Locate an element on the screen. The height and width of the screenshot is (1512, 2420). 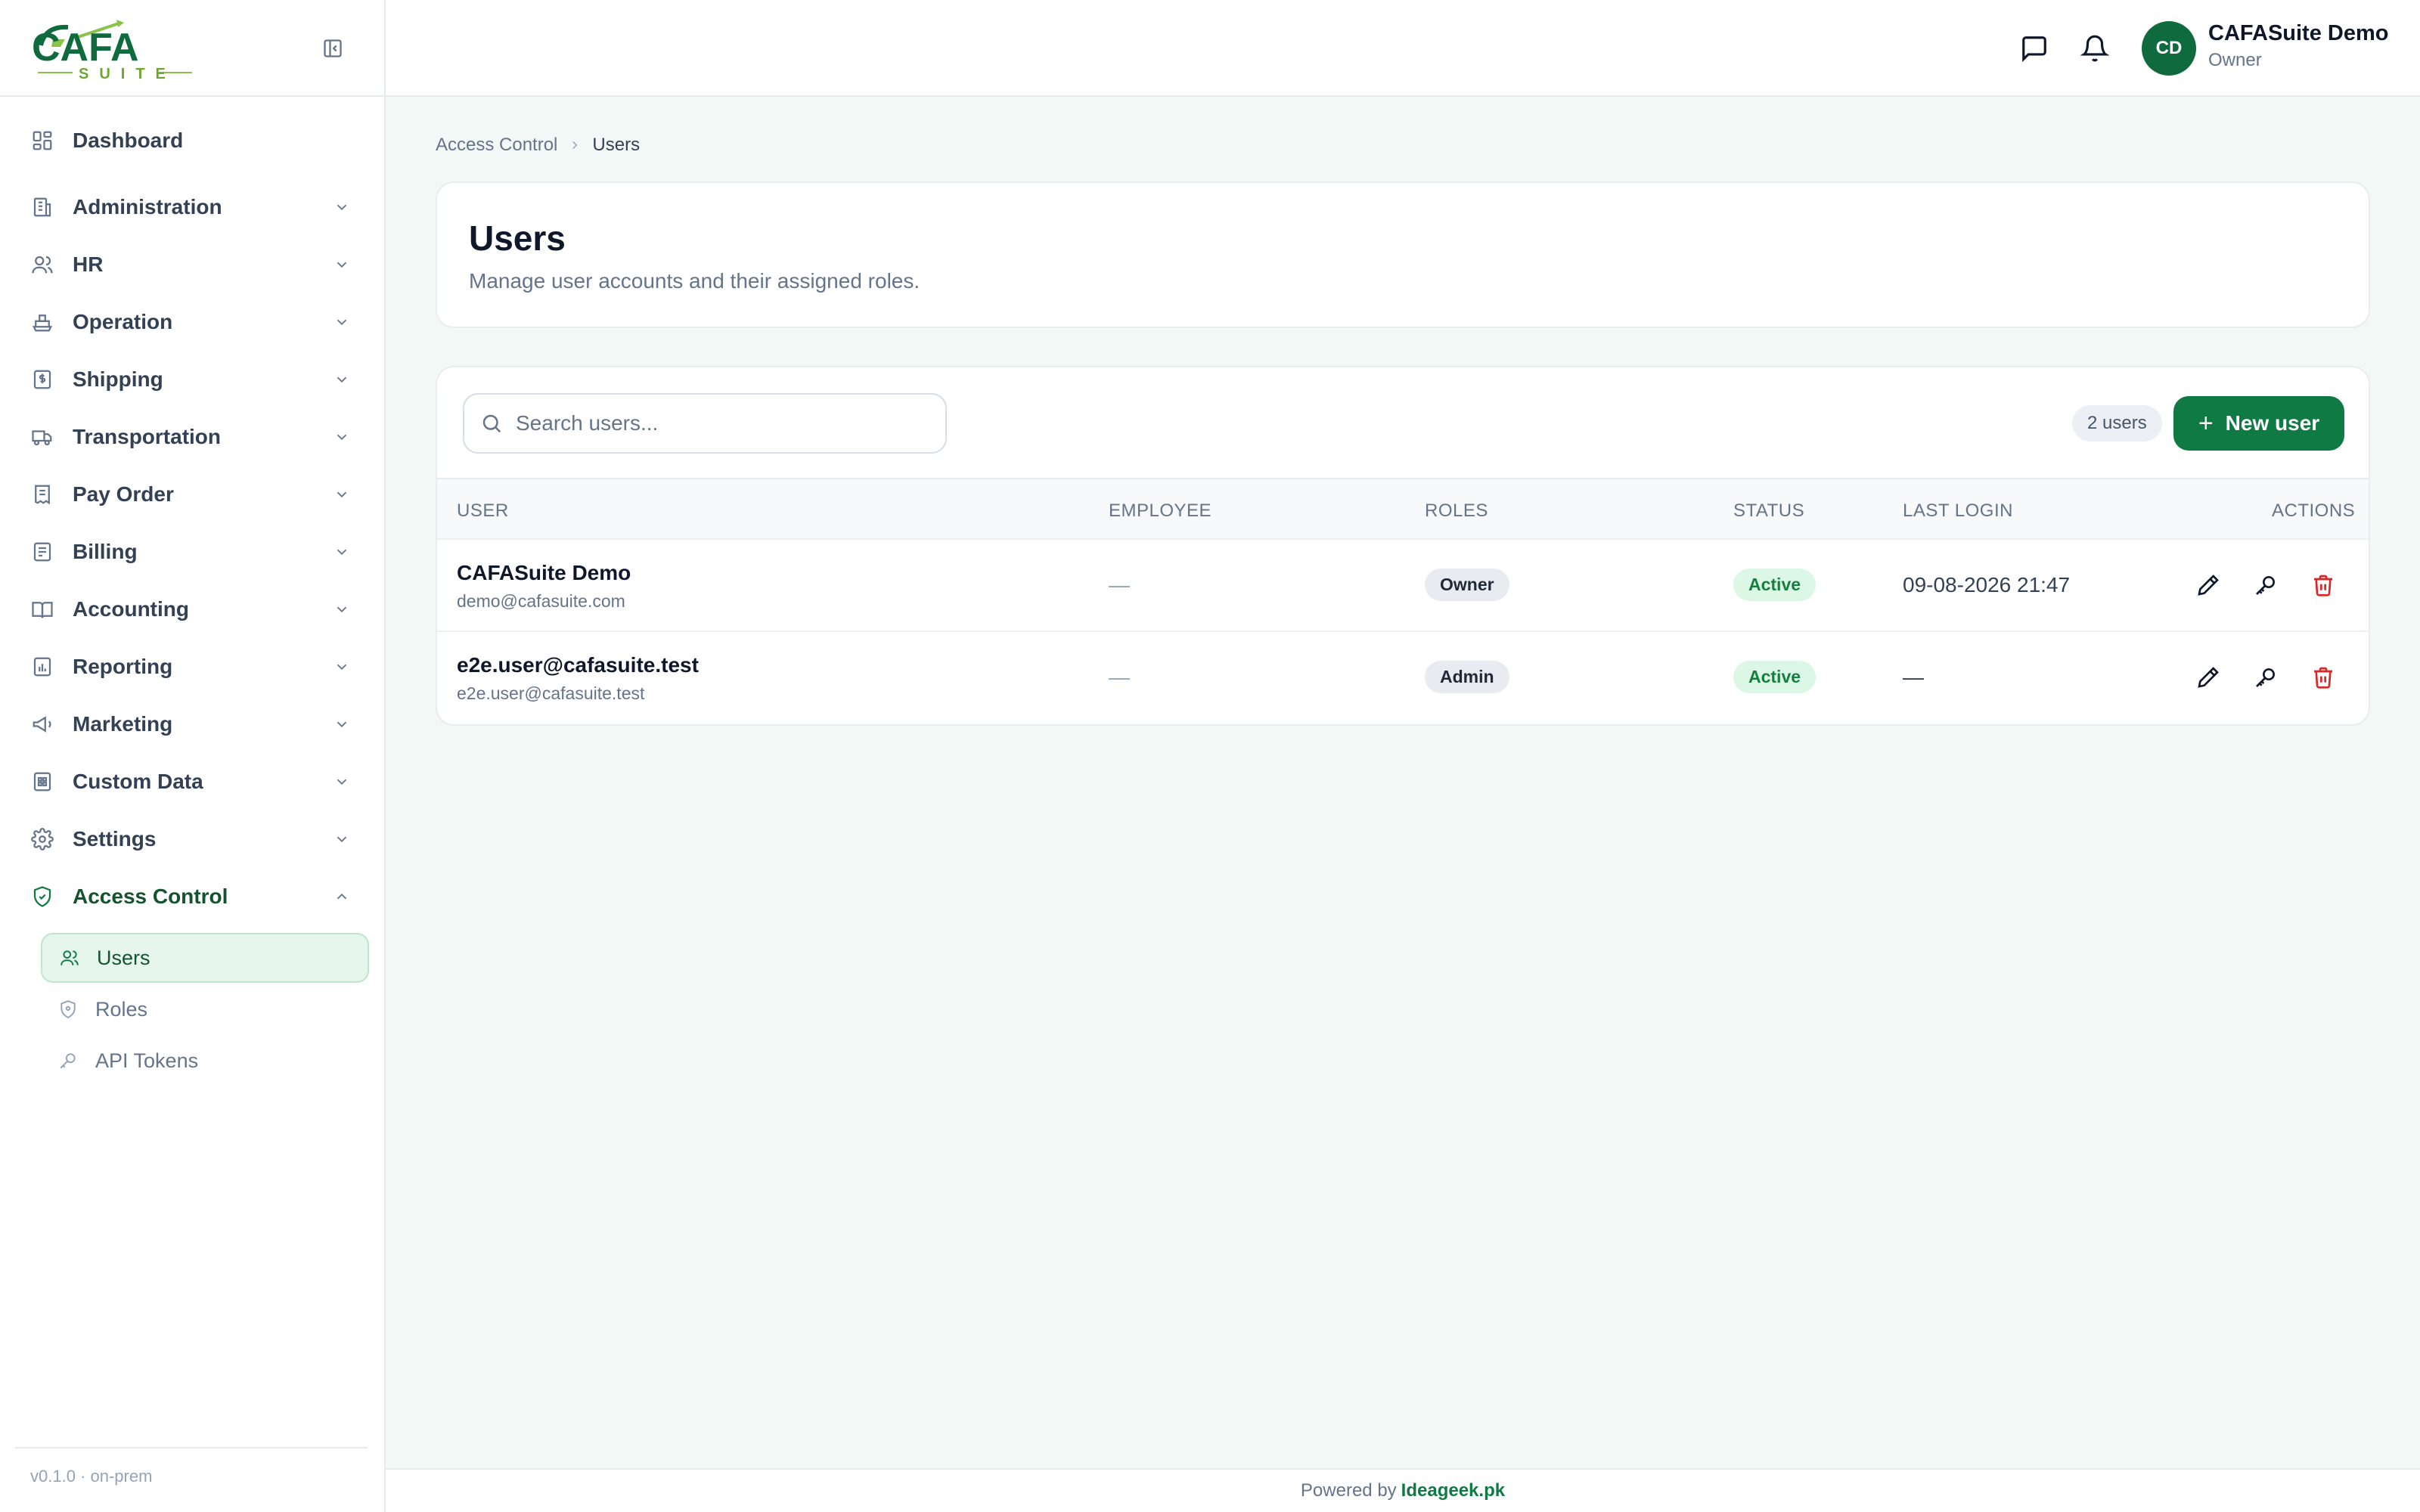
dashboard-icon is located at coordinates (42, 141).